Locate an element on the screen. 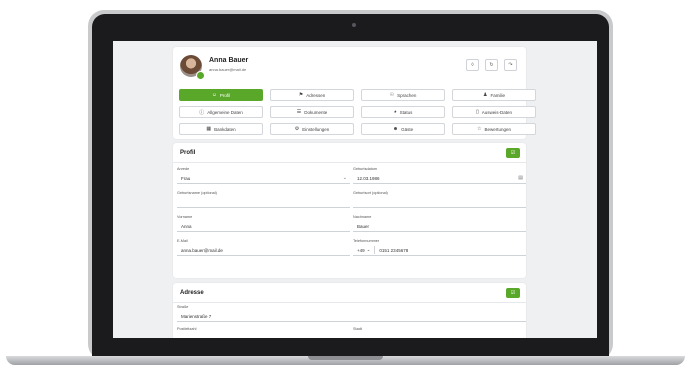  birthname-field: Geburtsname (optional) is located at coordinates (263, 199).